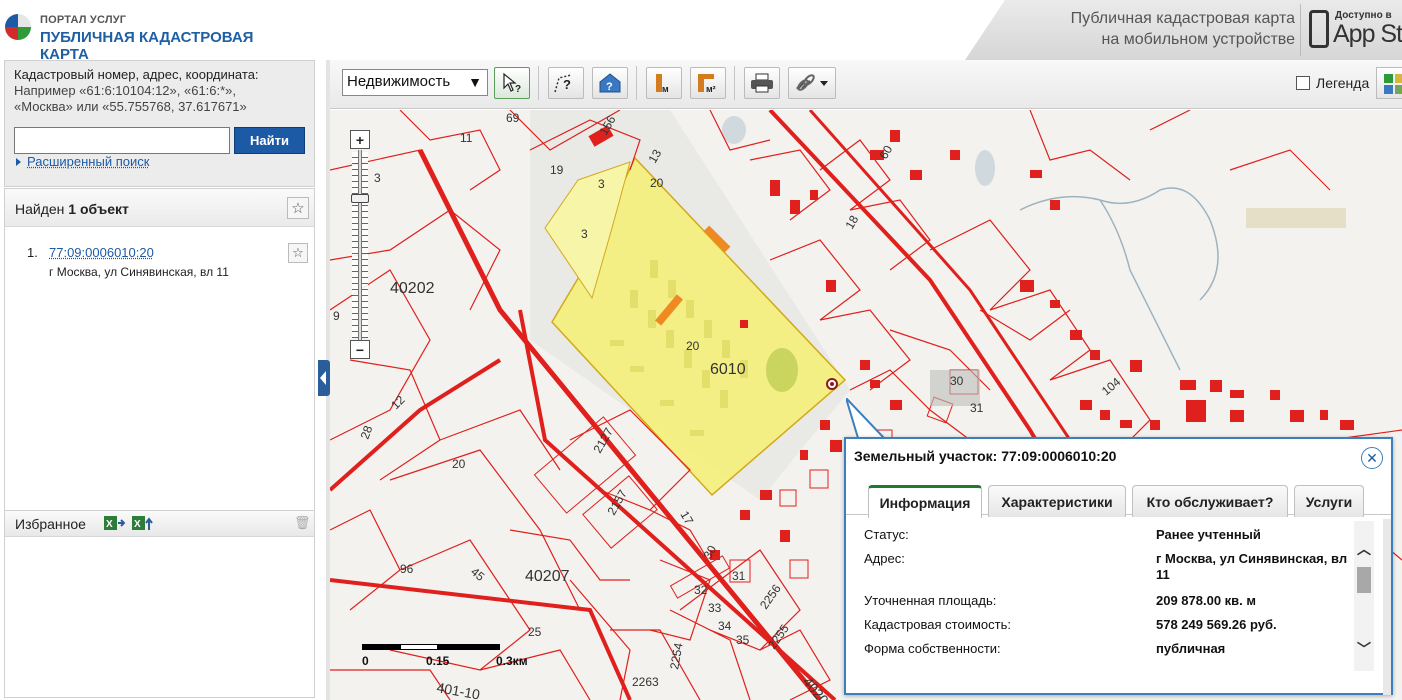 The image size is (1402, 700). Describe the element at coordinates (83, 20) in the screenshot. I see `logo-portal-text: ПОРТАЛ УСЛУГ` at that location.